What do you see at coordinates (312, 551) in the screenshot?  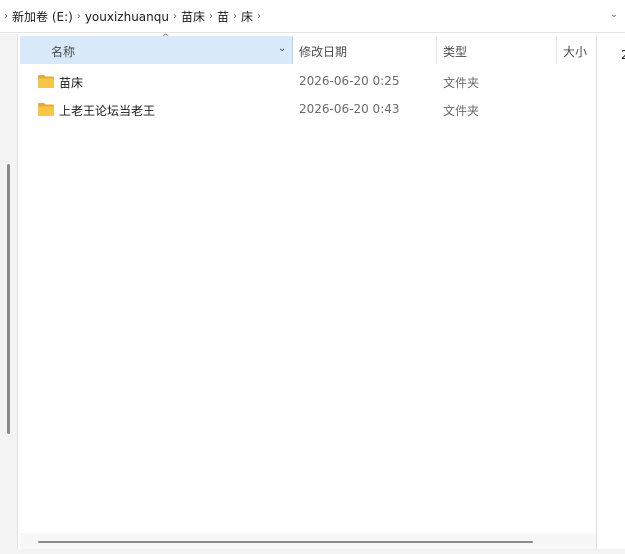 I see `window-bottom-edge` at bounding box center [312, 551].